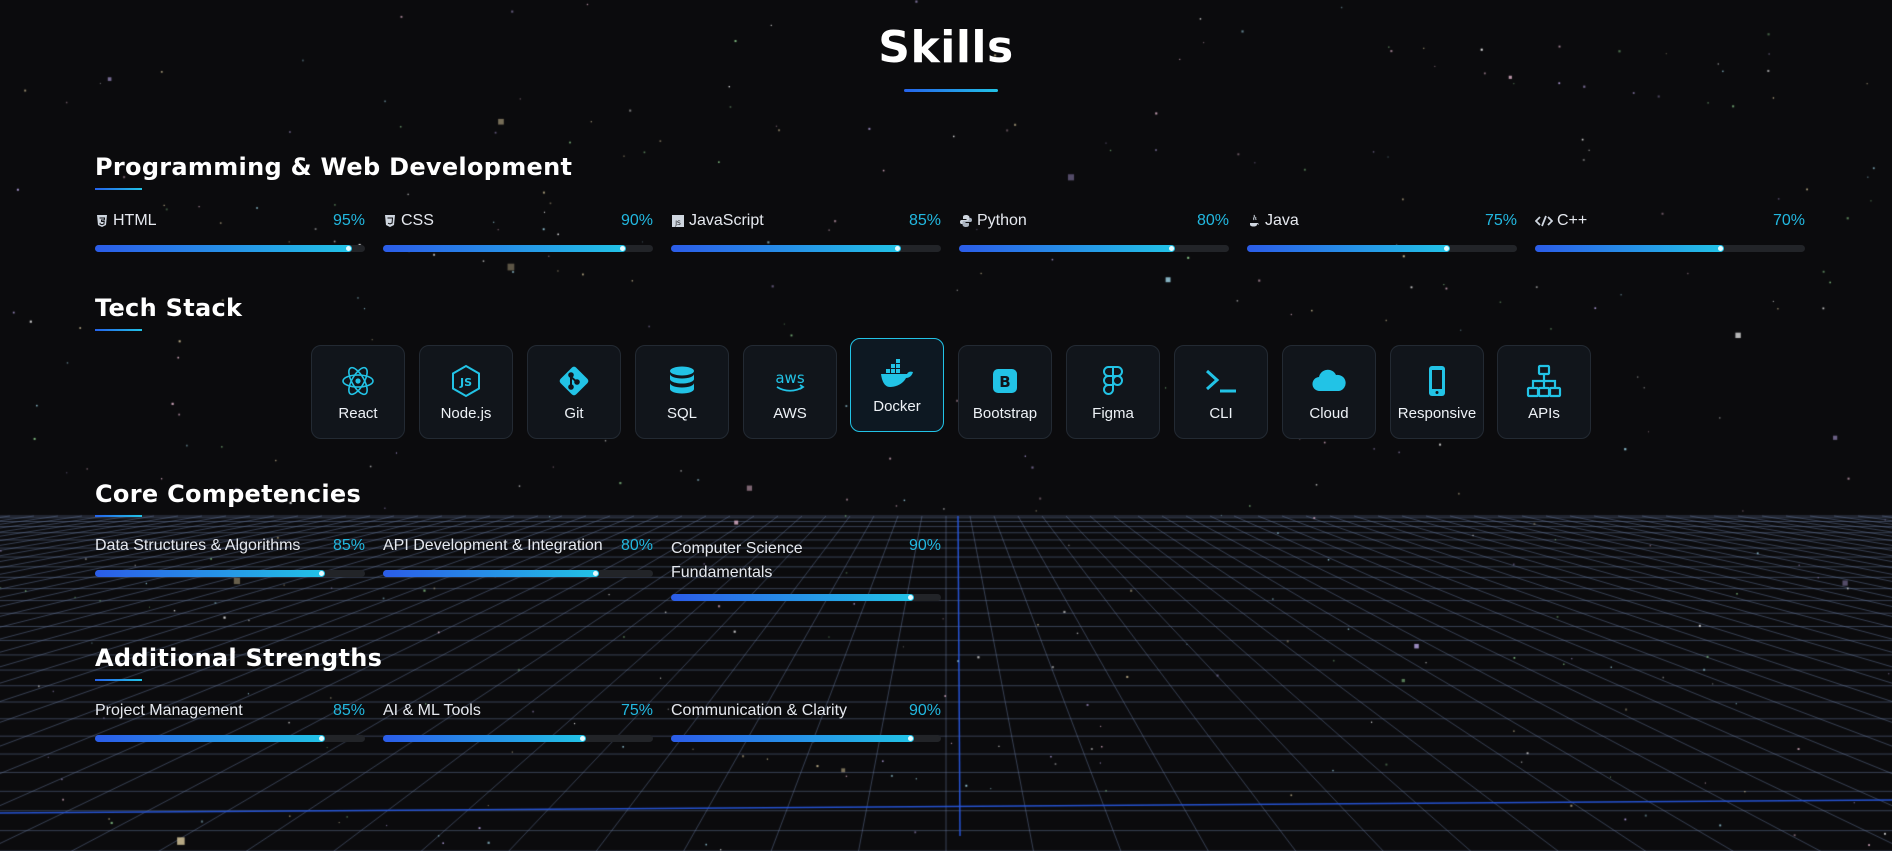 The width and height of the screenshot is (1892, 851). Describe the element at coordinates (348, 220) in the screenshot. I see `skill-percent: 95%` at that location.